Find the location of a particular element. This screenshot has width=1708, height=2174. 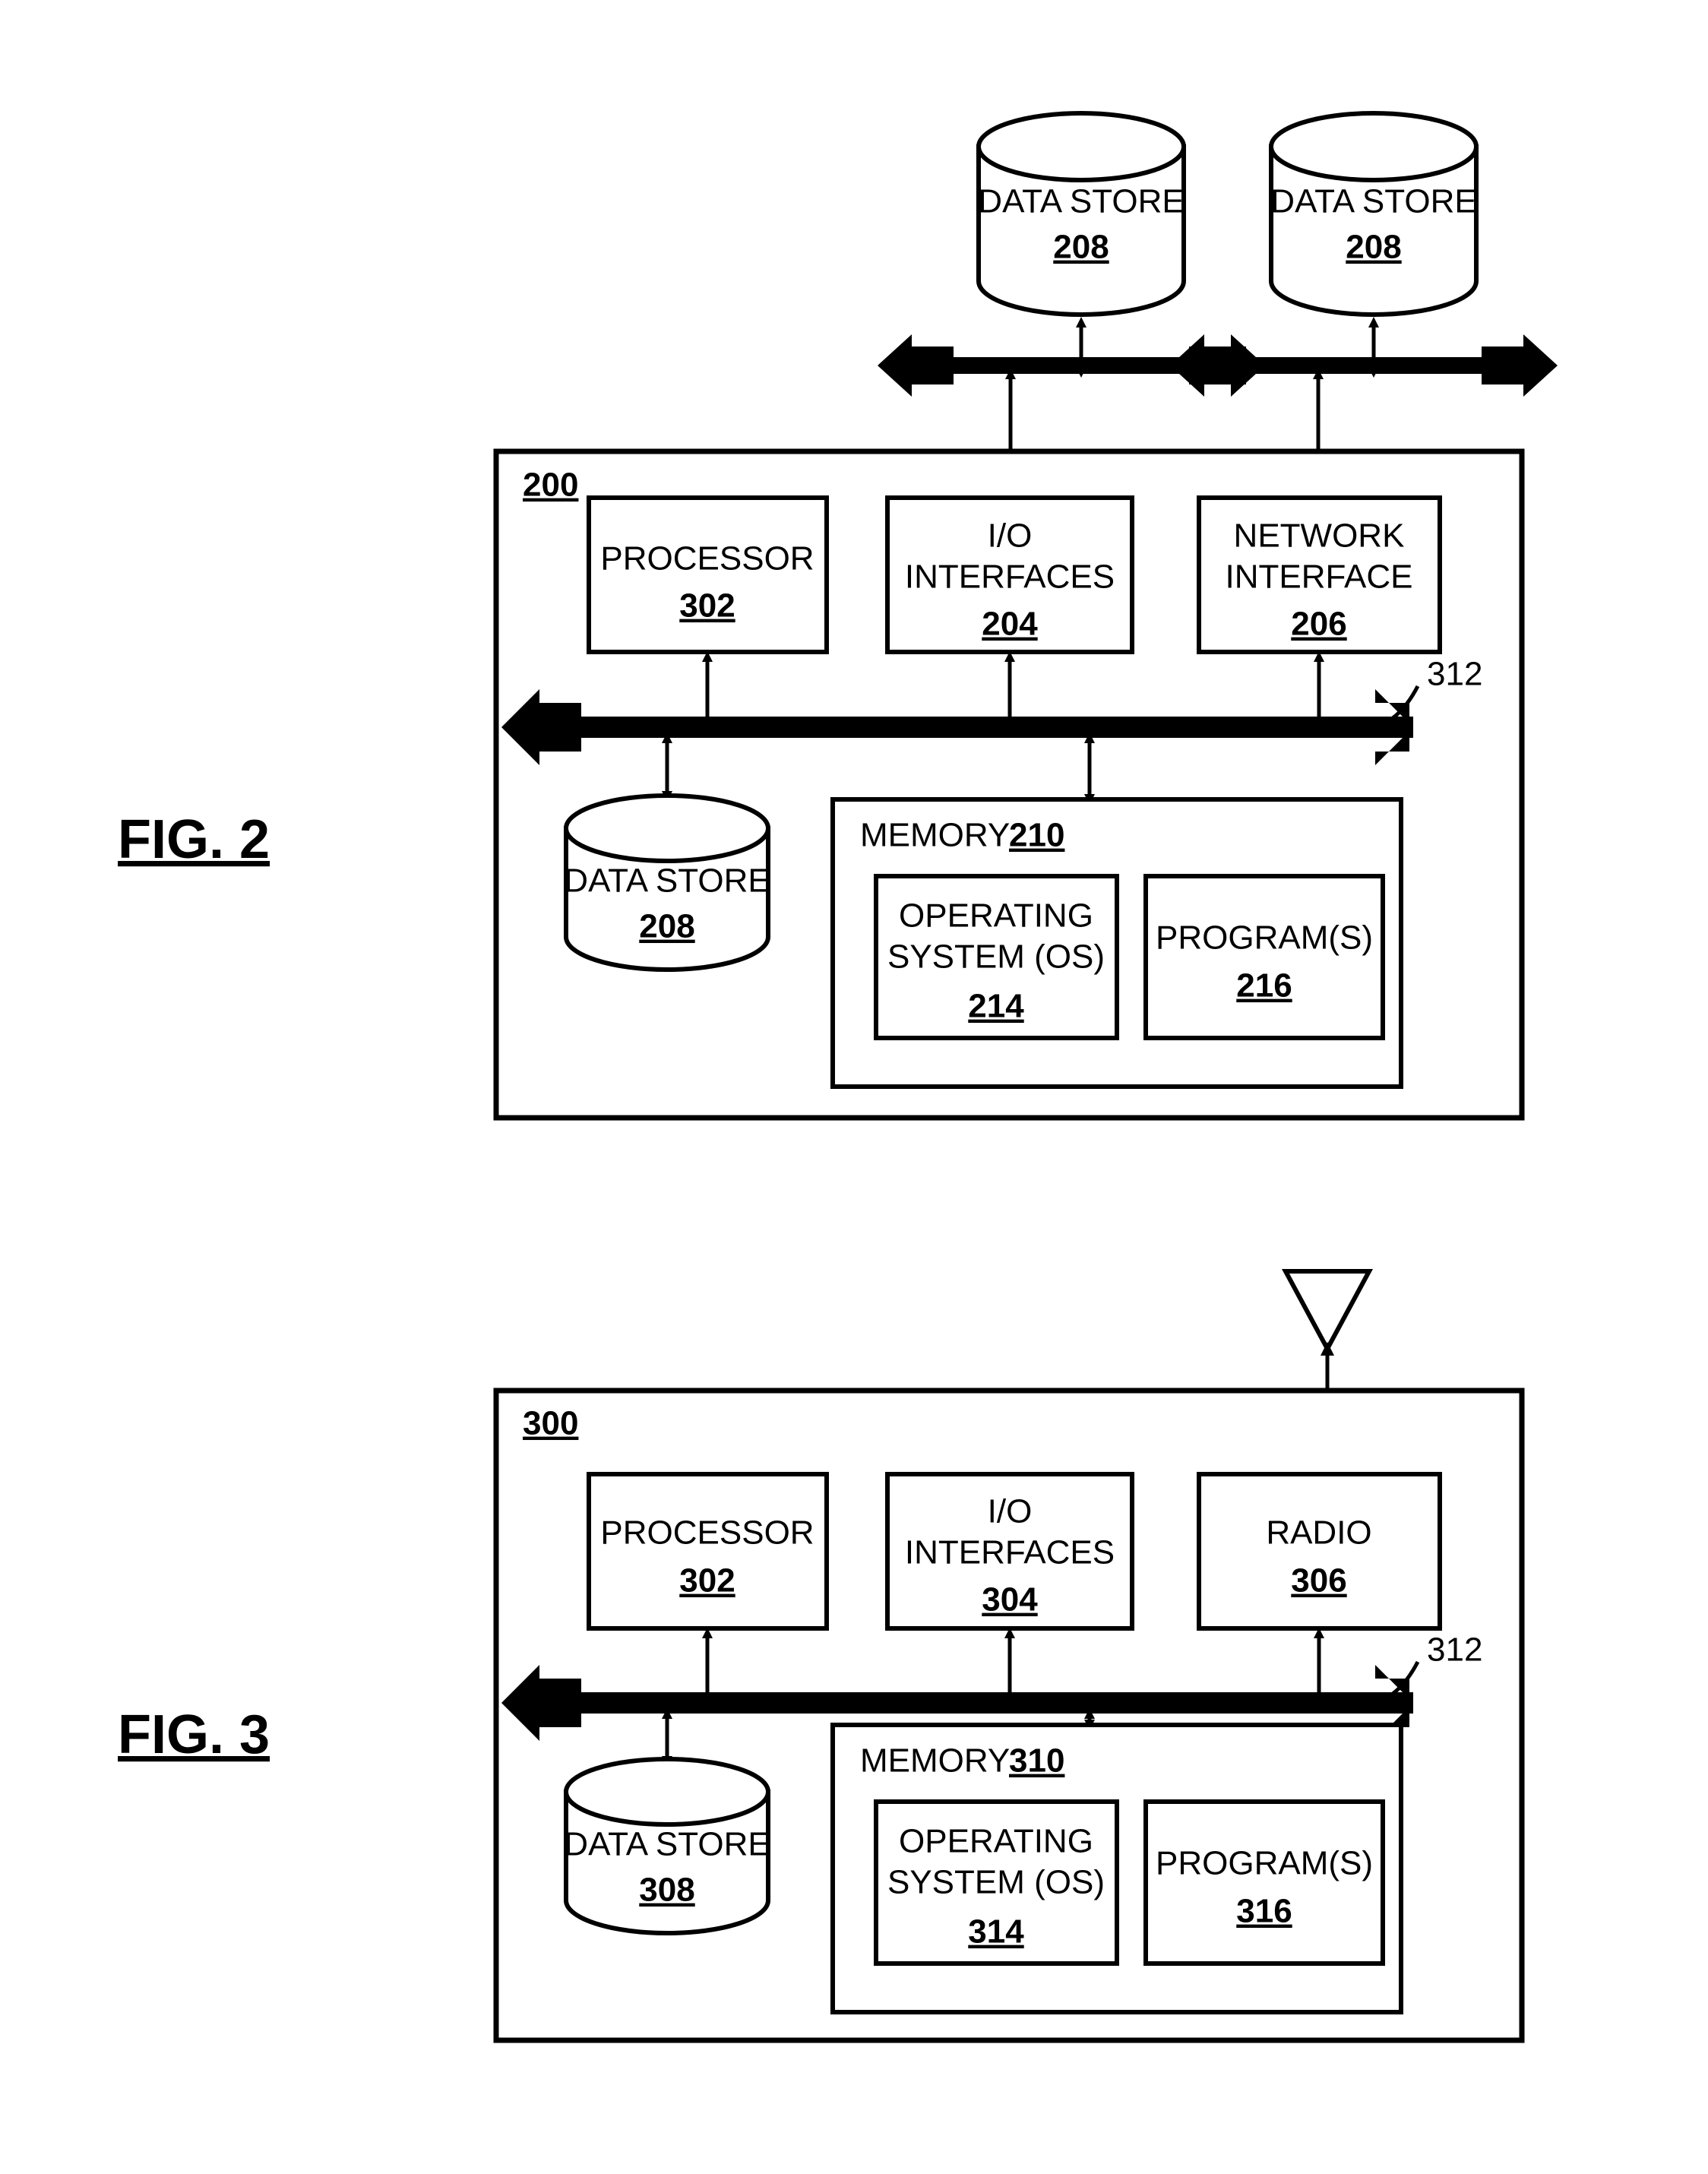

block-ref: 314 is located at coordinates (996, 1932).